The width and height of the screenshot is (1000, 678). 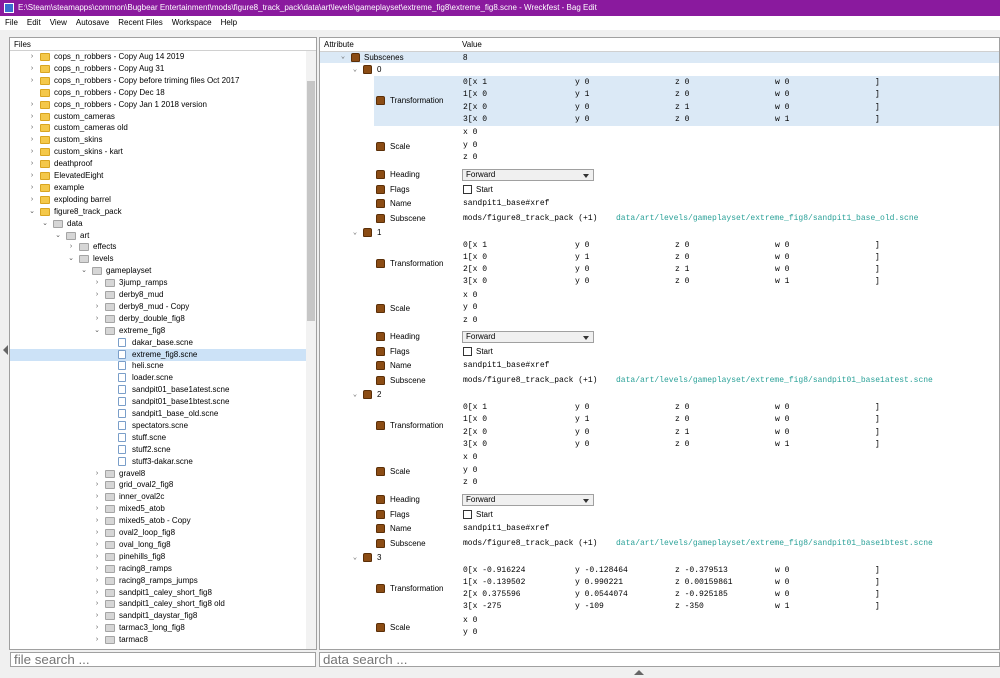 I want to click on tree-item: › racing8_ramps_jumps, so click(x=158, y=581).